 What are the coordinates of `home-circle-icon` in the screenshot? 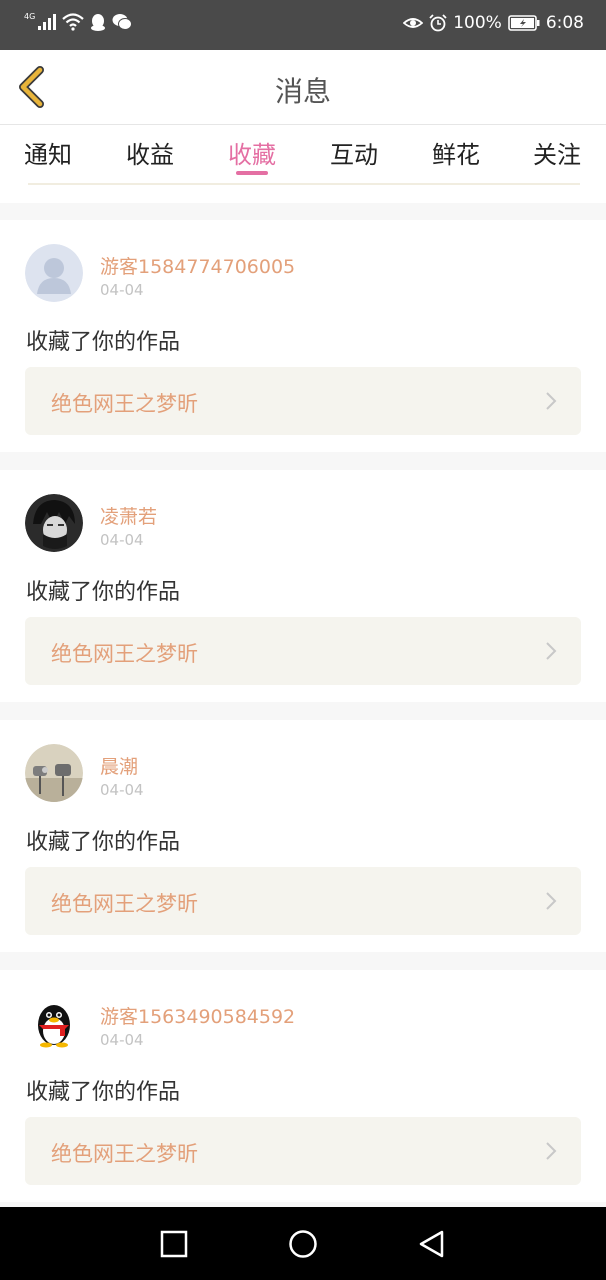 It's located at (303, 1244).